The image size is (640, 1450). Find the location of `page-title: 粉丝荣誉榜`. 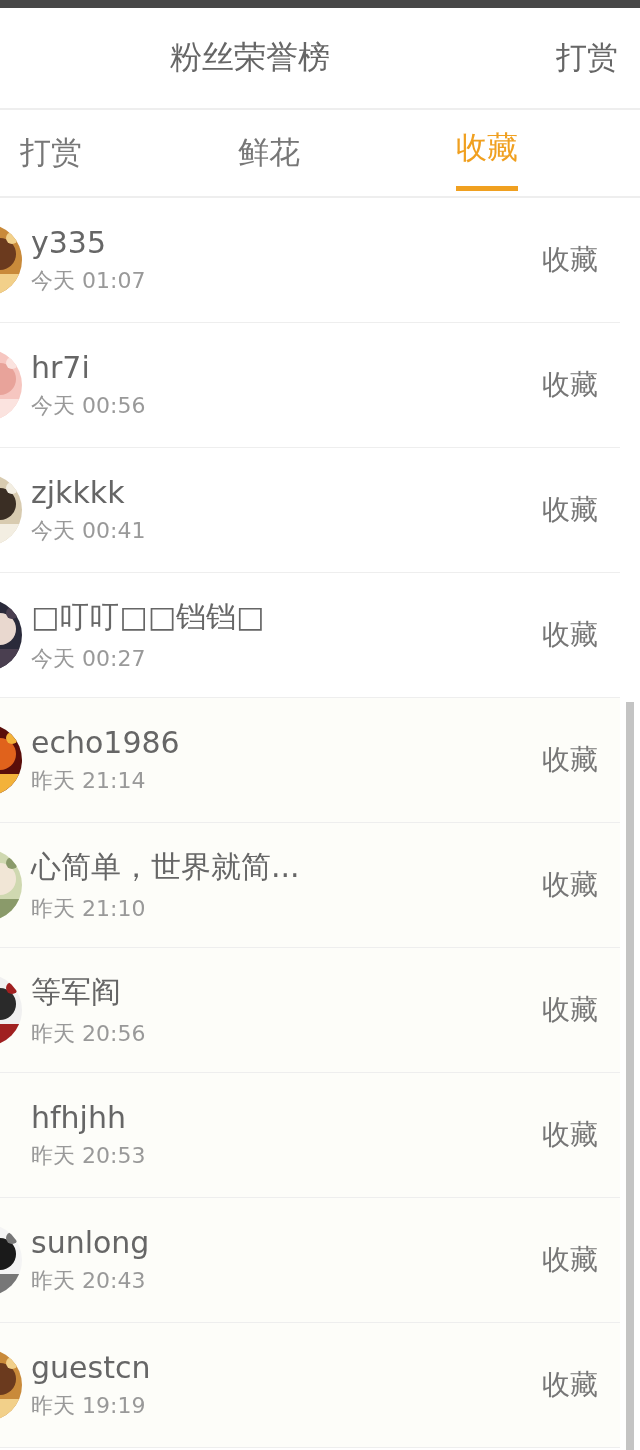

page-title: 粉丝荣誉榜 is located at coordinates (250, 57).